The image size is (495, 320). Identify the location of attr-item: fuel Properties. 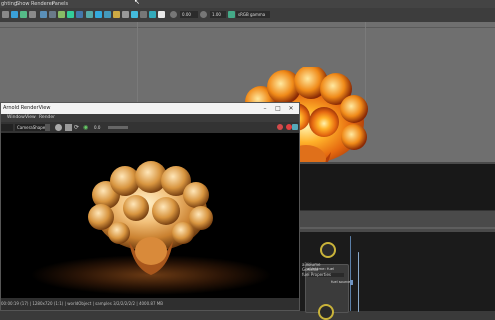
(316, 274).